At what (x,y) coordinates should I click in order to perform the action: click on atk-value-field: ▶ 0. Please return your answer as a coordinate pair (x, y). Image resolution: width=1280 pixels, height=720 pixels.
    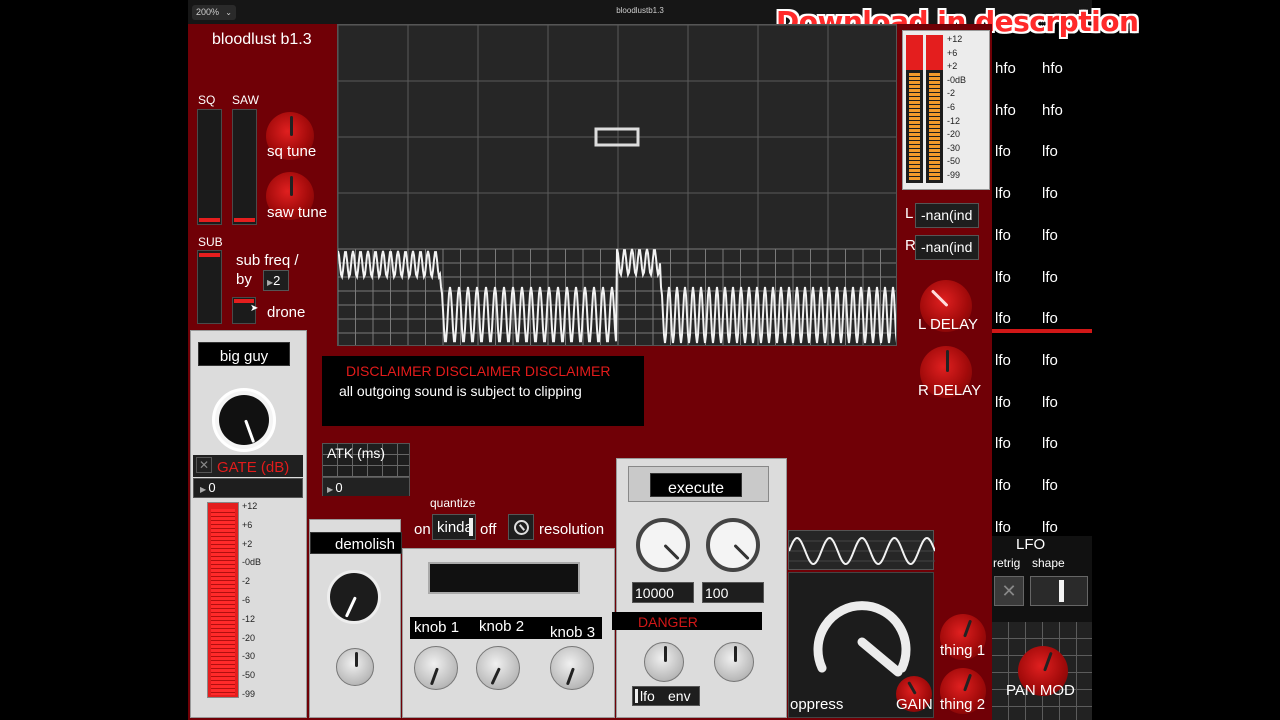
    Looking at the image, I should click on (366, 486).